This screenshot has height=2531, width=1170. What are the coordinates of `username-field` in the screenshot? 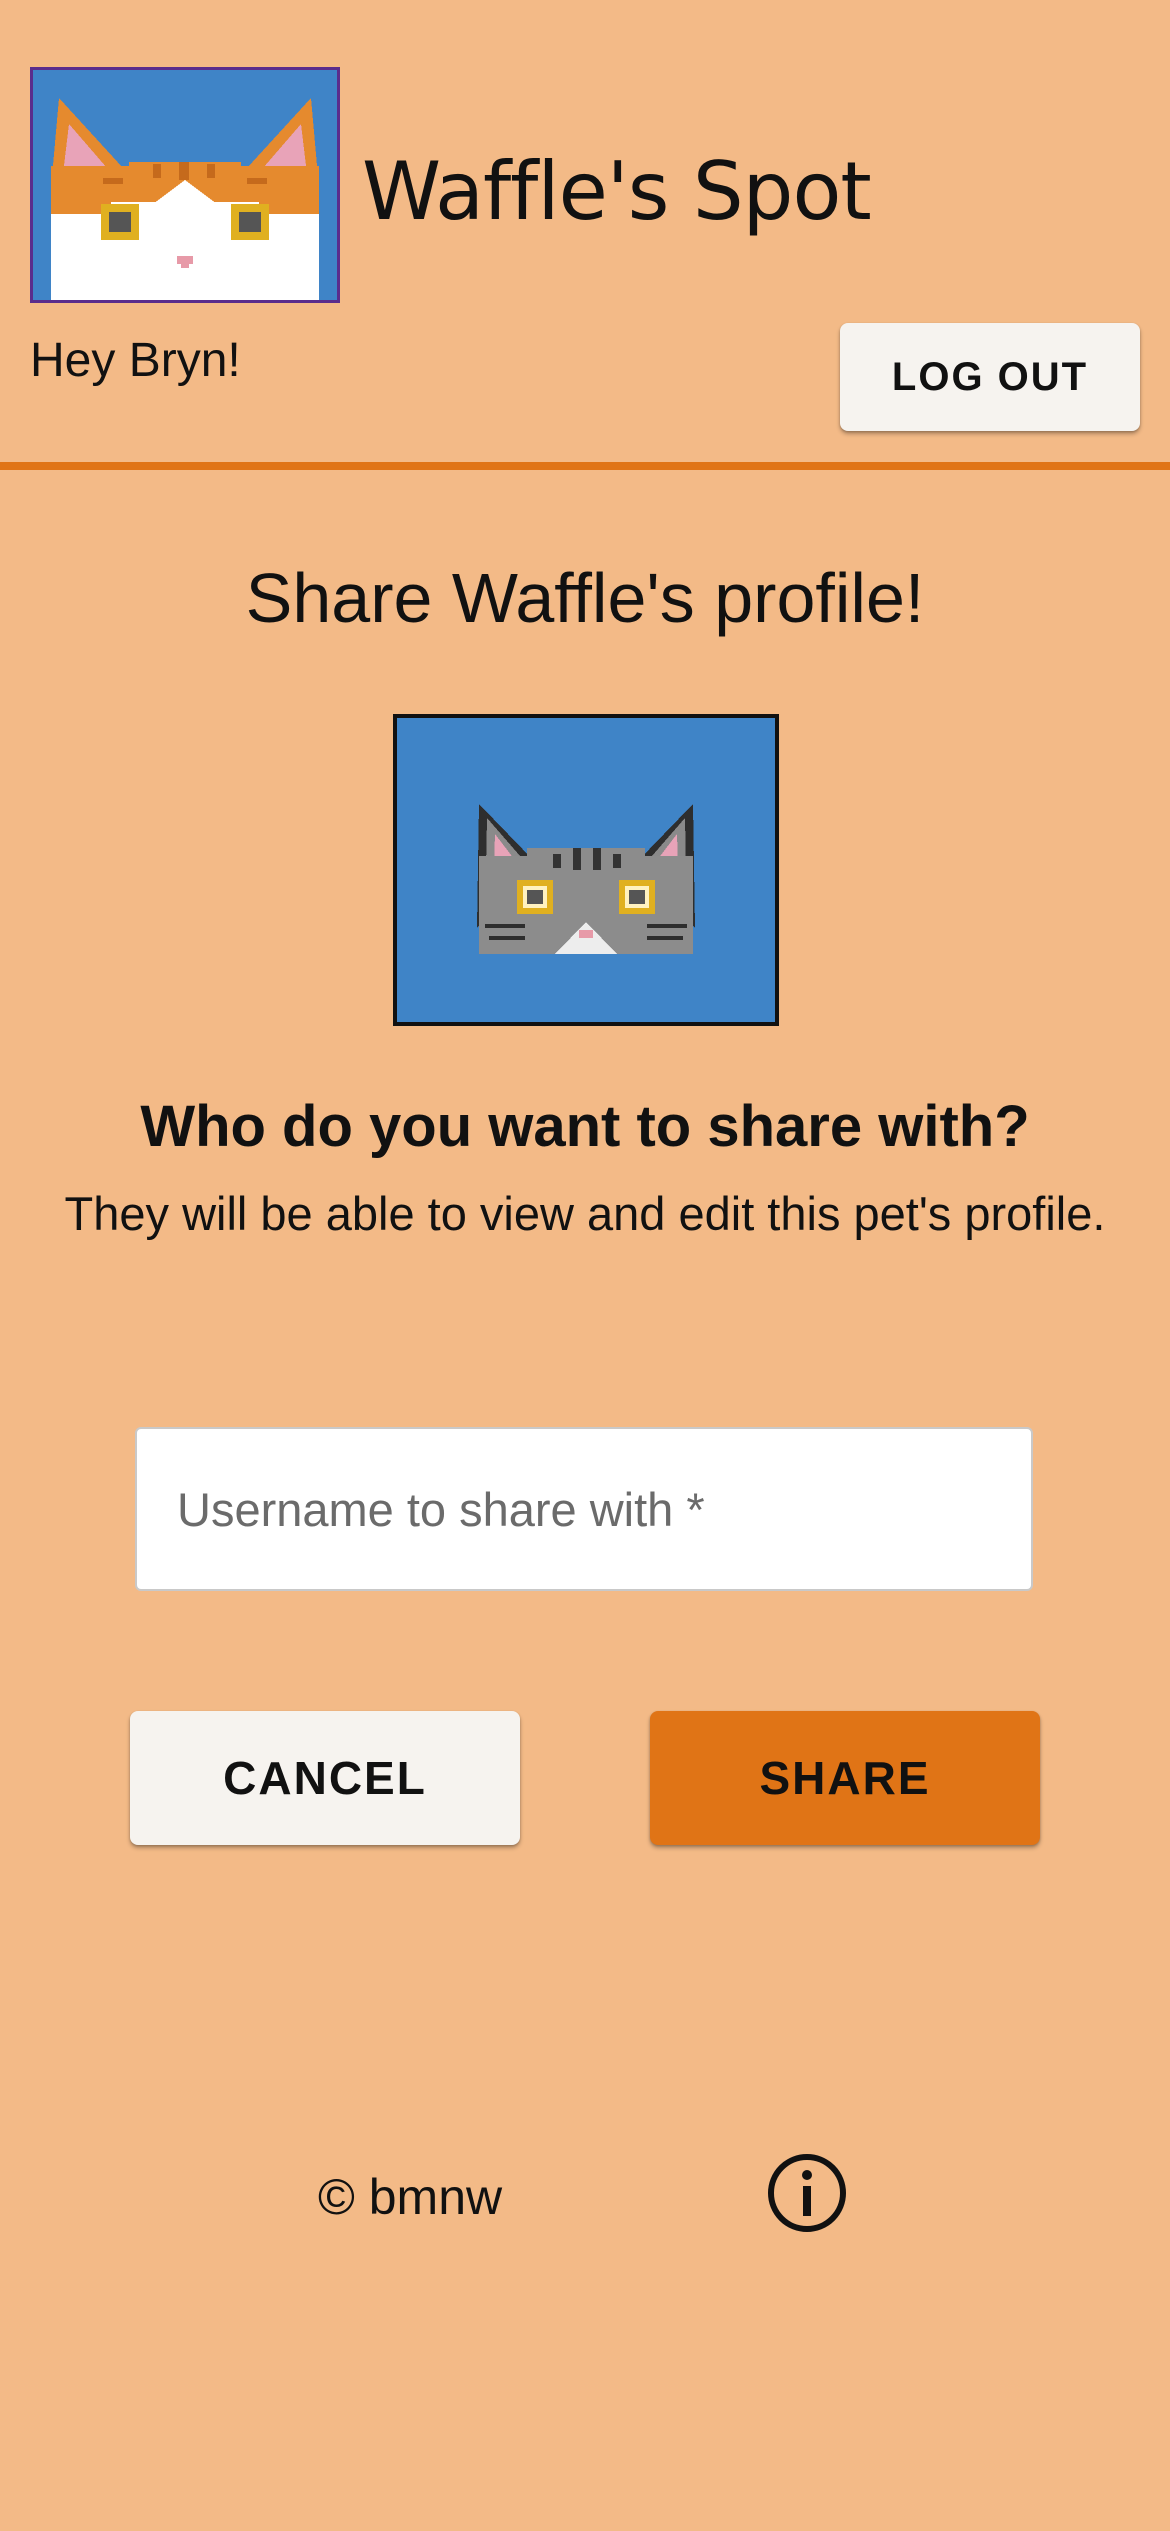 It's located at (584, 1509).